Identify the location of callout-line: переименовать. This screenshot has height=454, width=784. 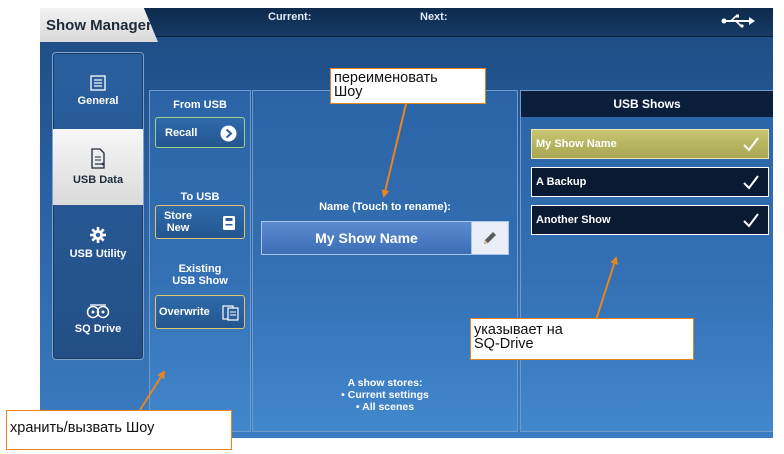
(386, 78).